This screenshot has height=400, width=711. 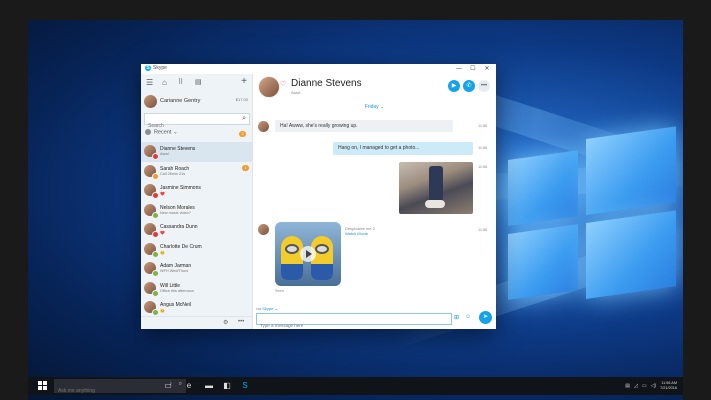 I want to click on hamburger-menu-icon: ☰, so click(x=149, y=82).